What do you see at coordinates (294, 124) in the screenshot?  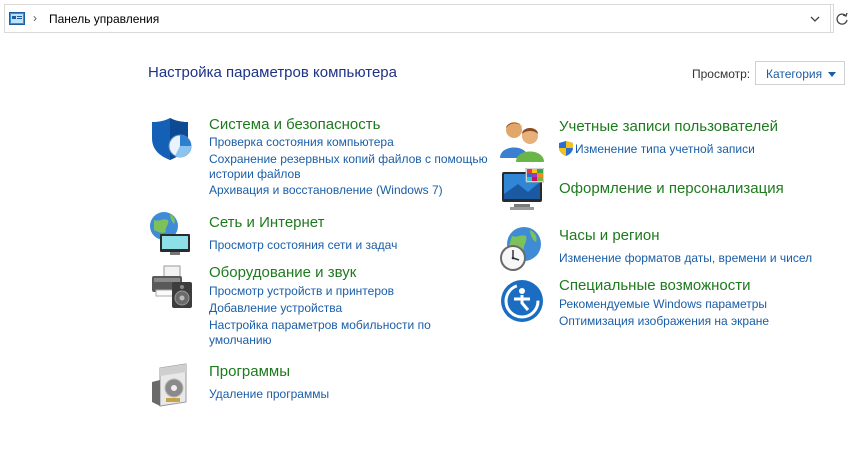 I see `category-system-security: Система и безопасность` at bounding box center [294, 124].